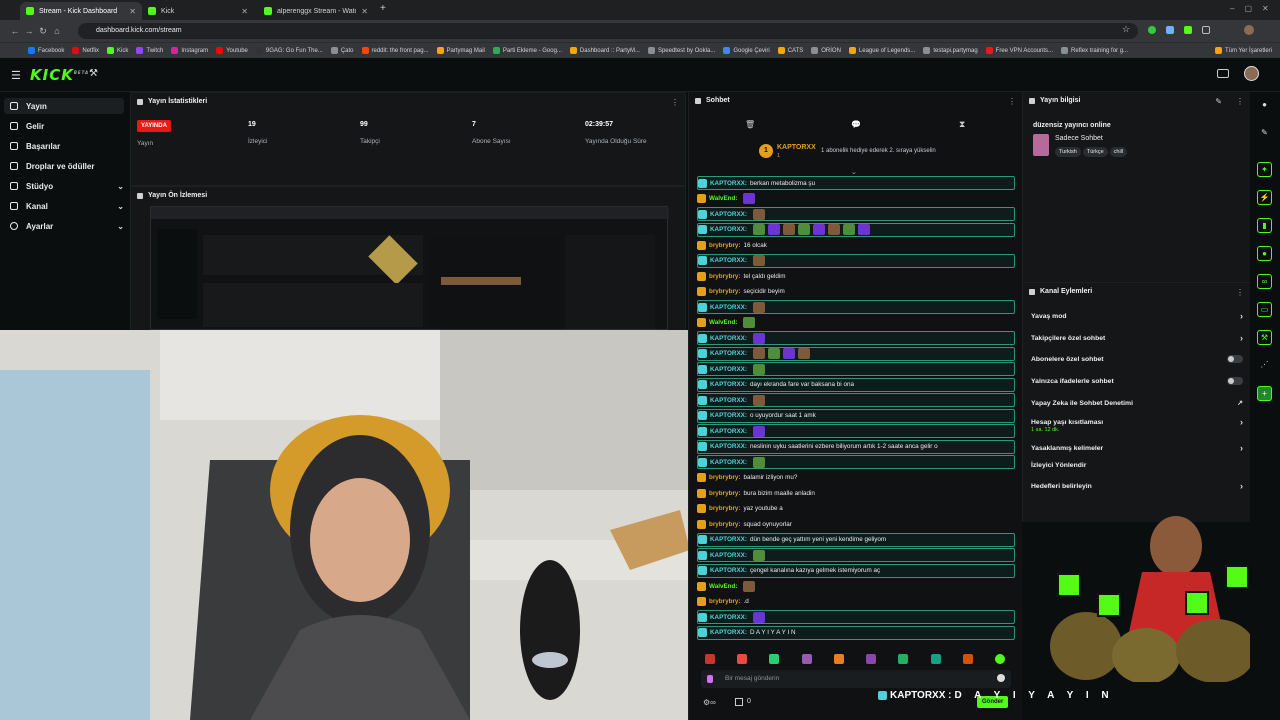 The width and height of the screenshot is (1280, 720). What do you see at coordinates (856, 679) in the screenshot?
I see `chat-input: Bir mesaj gönderin` at bounding box center [856, 679].